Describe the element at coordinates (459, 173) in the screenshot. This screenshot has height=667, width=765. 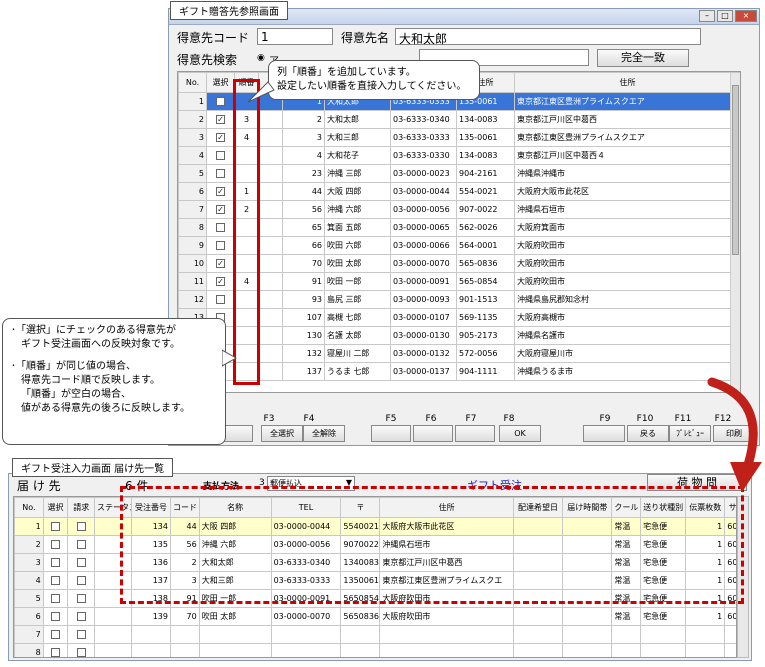
I see `customer-row: 5 23 沖縄 三郎 03-0000-0023 904-2161 沖縄県沖縄市` at that location.